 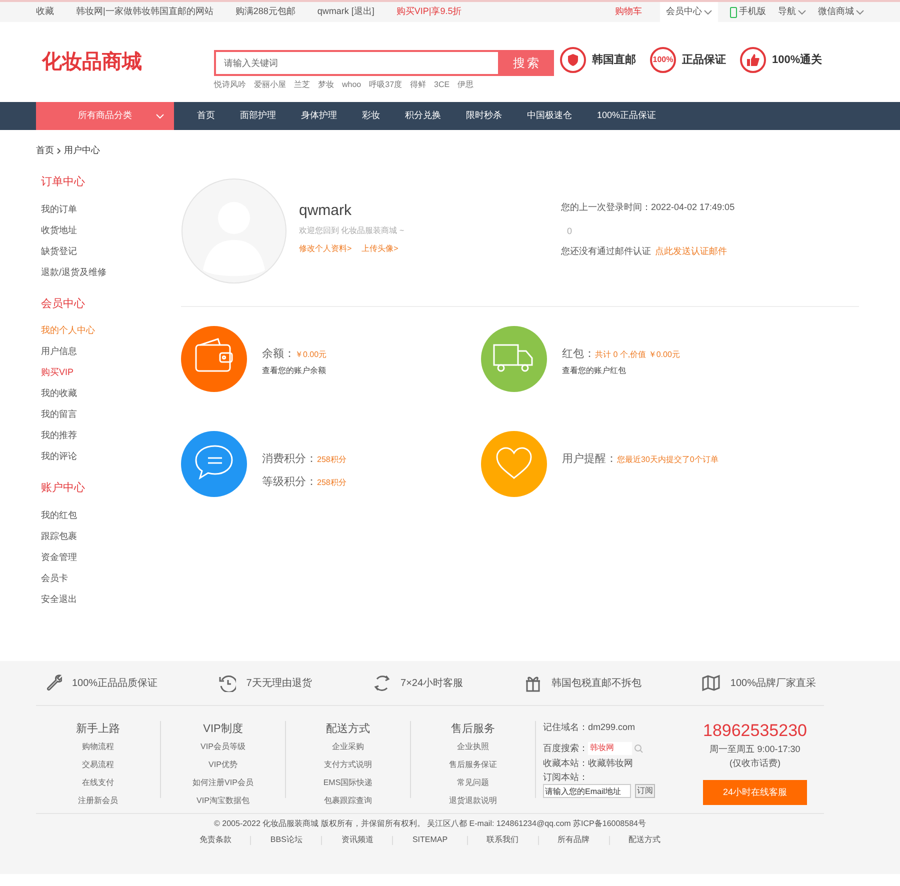 What do you see at coordinates (502, 840) in the screenshot?
I see `footer-link: 联系我们` at bounding box center [502, 840].